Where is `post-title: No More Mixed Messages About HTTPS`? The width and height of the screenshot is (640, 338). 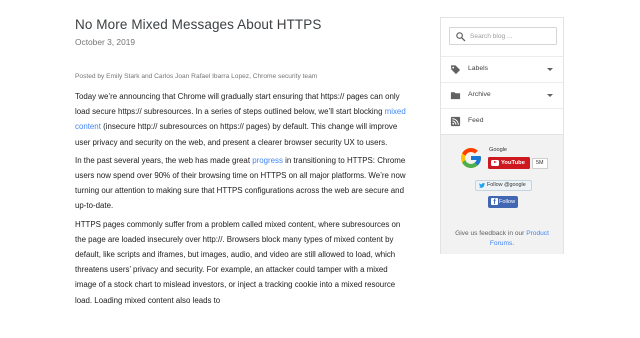 post-title: No More Mixed Messages About HTTPS is located at coordinates (242, 25).